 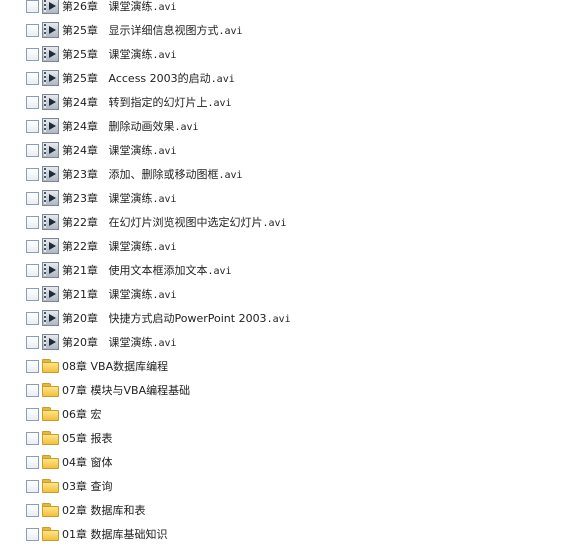 What do you see at coordinates (147, 103) in the screenshot?
I see `file-name: 第24章 转到指定的幻灯片上.avi` at bounding box center [147, 103].